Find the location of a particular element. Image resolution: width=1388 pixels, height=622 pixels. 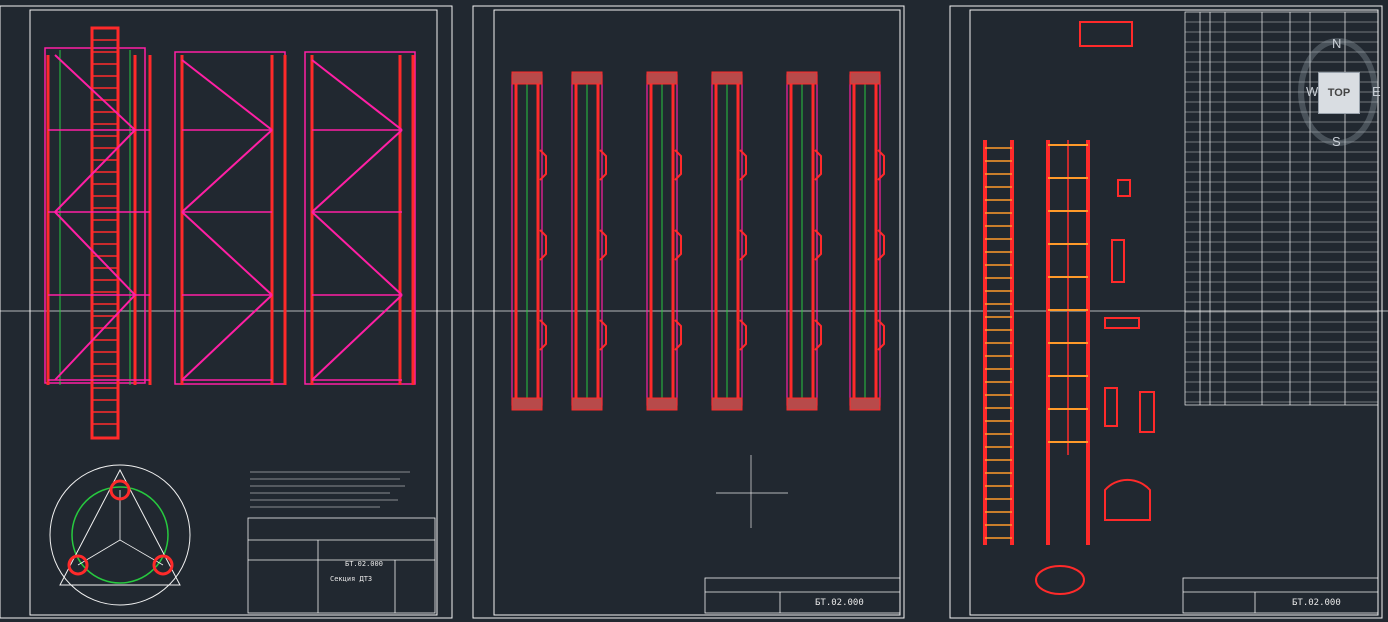

sheet-2-code: БТ.02.000 is located at coordinates (839, 603).